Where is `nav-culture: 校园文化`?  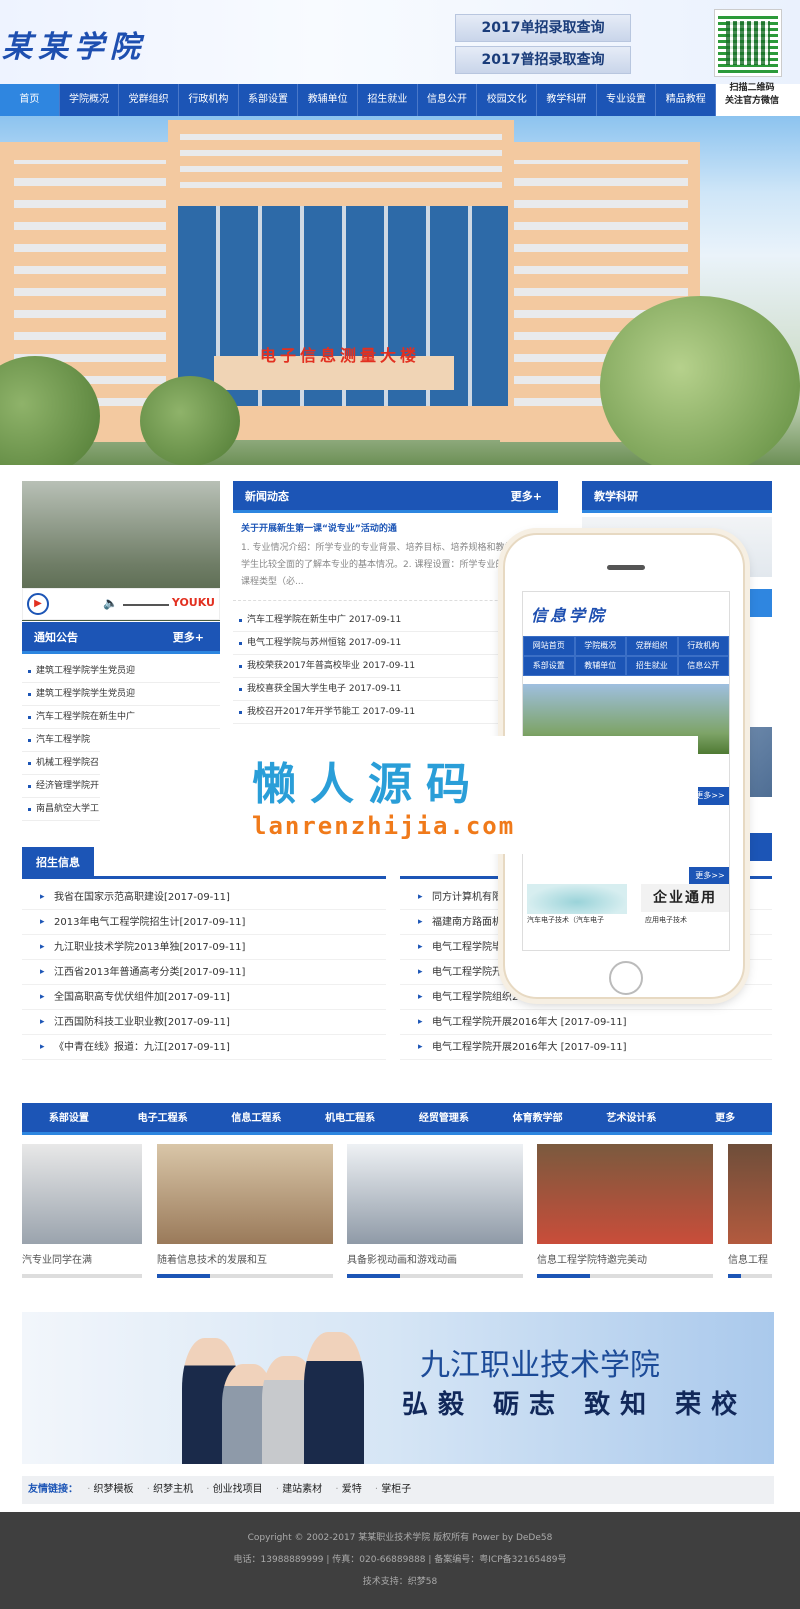 nav-culture: 校园文化 is located at coordinates (507, 100).